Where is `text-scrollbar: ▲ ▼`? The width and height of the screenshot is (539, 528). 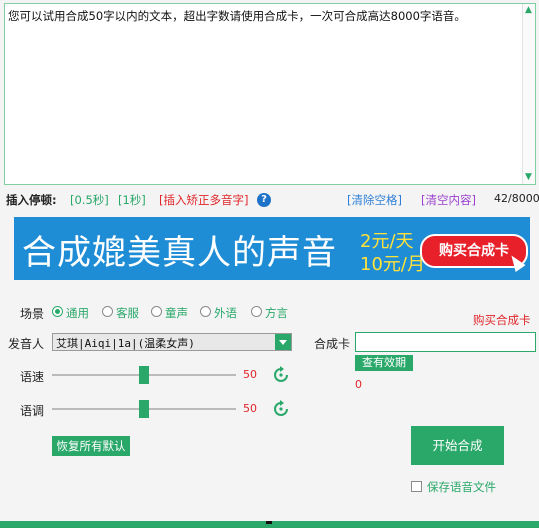
text-scrollbar: ▲ ▼ is located at coordinates (528, 94).